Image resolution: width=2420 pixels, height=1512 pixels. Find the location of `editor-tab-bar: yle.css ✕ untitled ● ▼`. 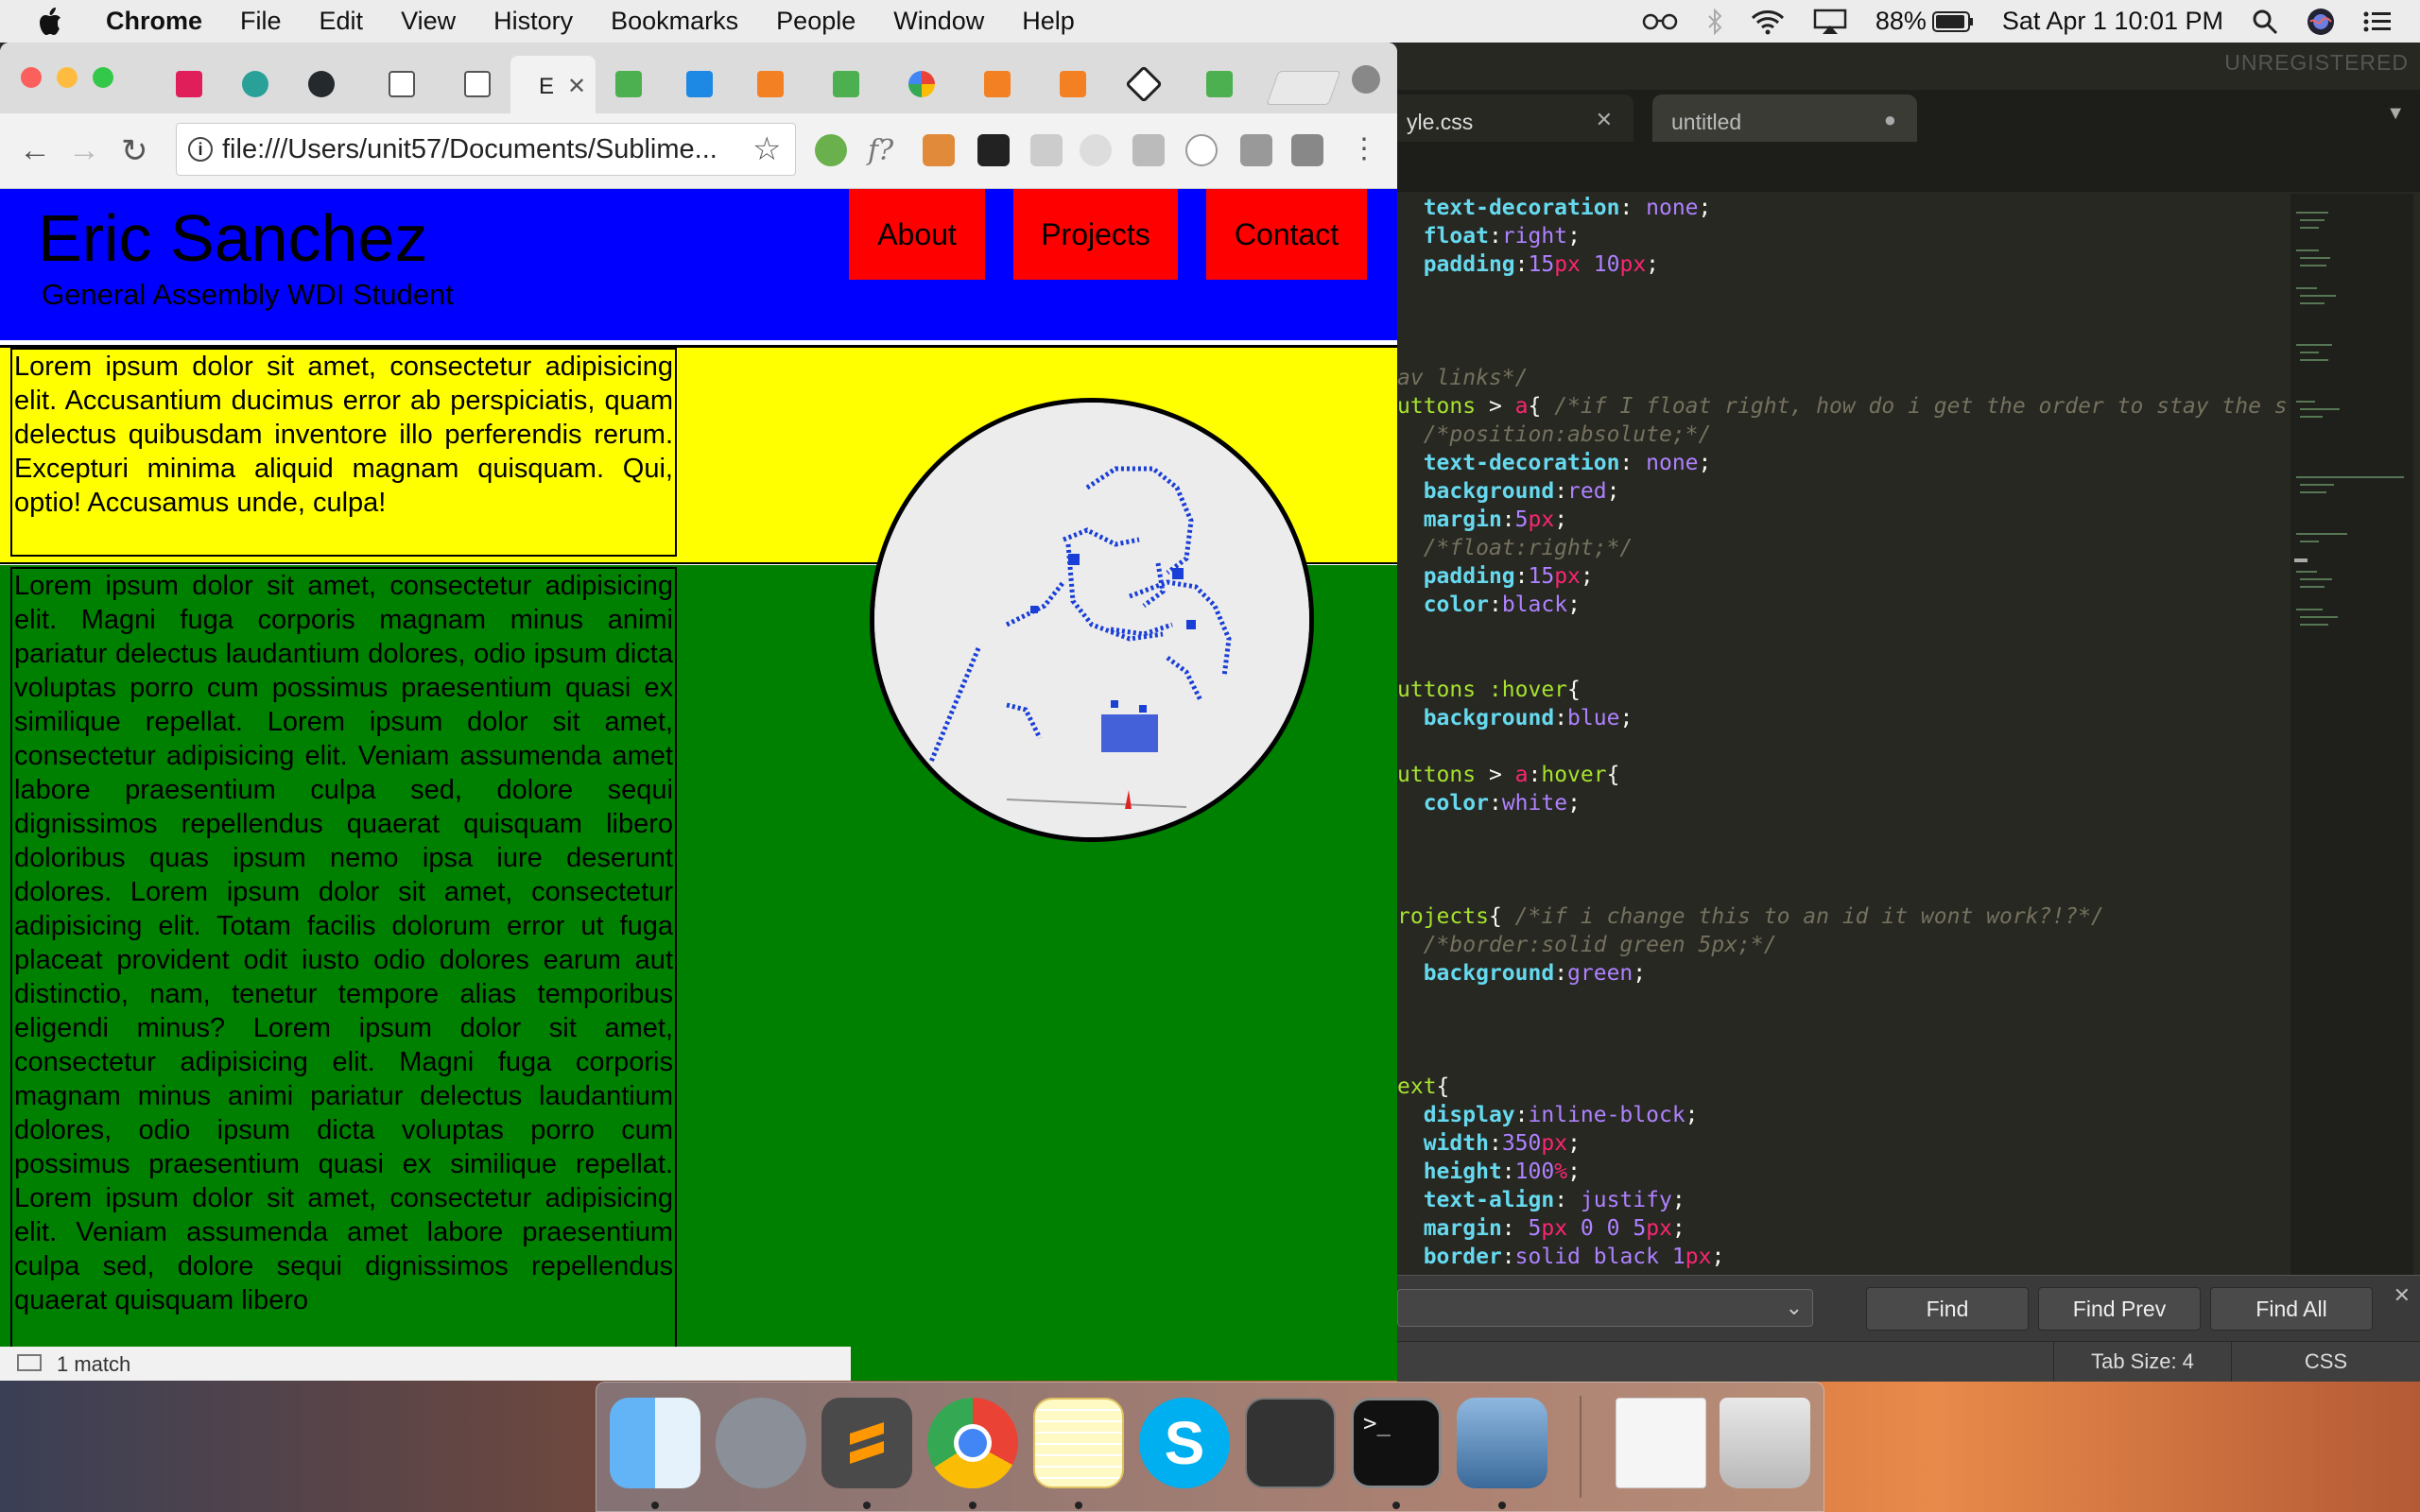

editor-tab-bar: yle.css ✕ untitled ● ▼ is located at coordinates (1904, 141).